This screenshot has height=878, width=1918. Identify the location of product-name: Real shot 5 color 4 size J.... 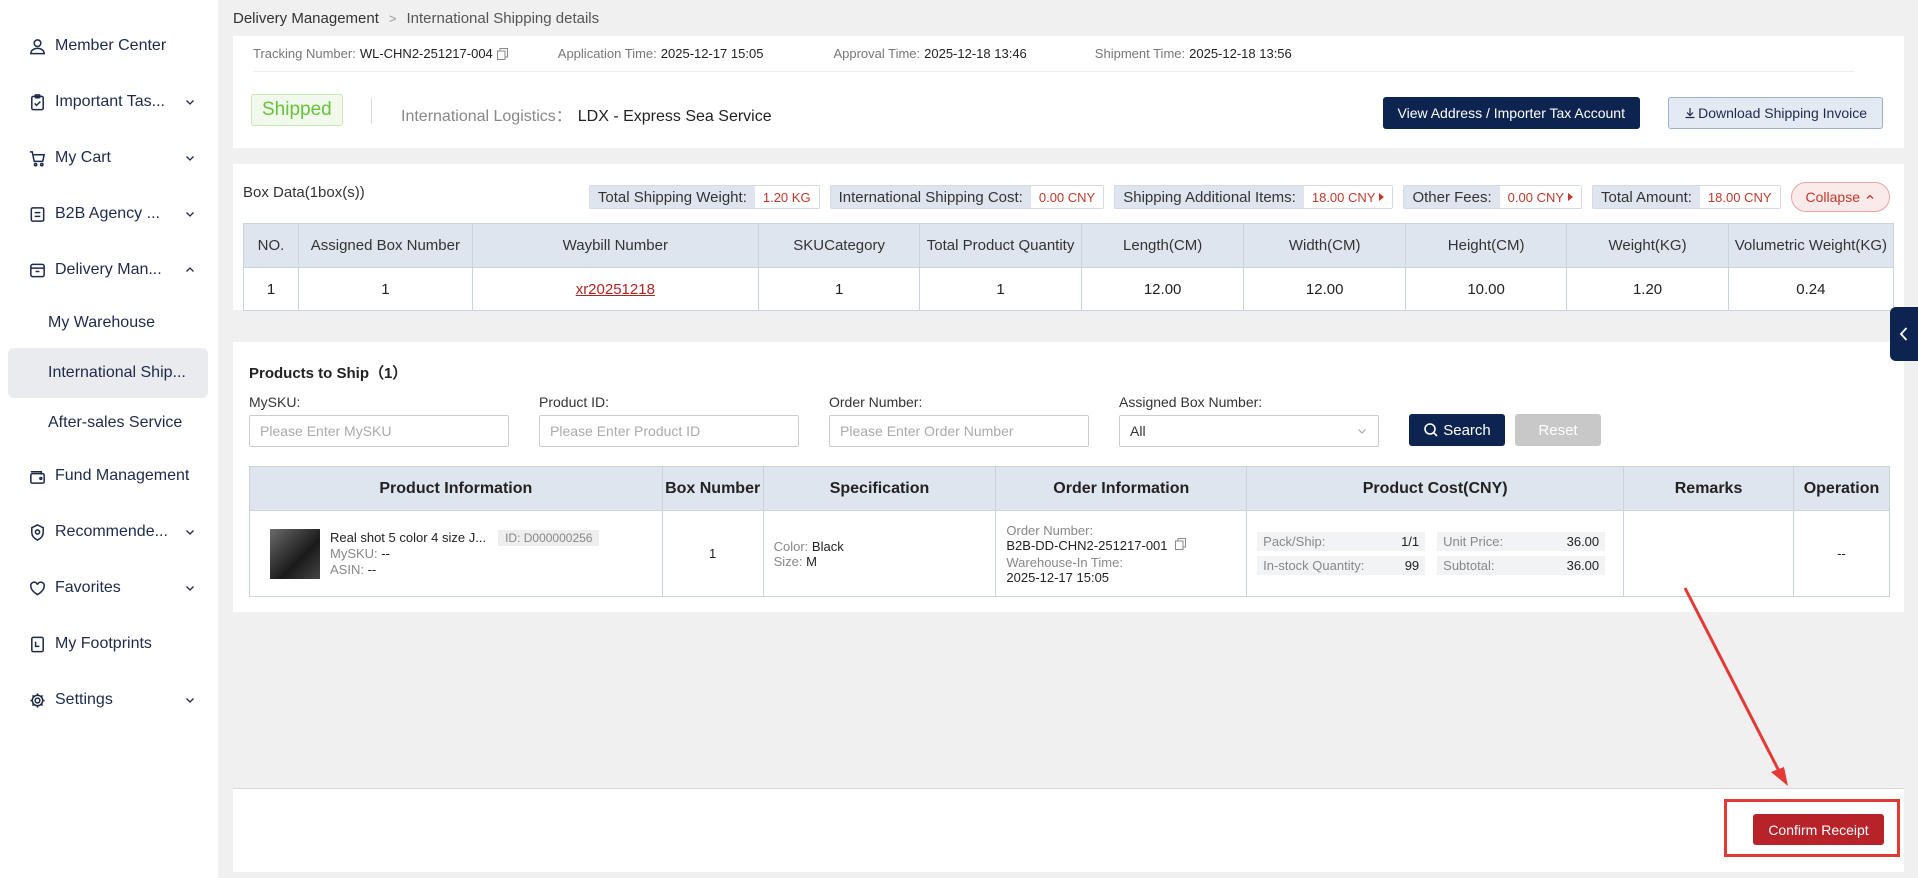
(408, 537).